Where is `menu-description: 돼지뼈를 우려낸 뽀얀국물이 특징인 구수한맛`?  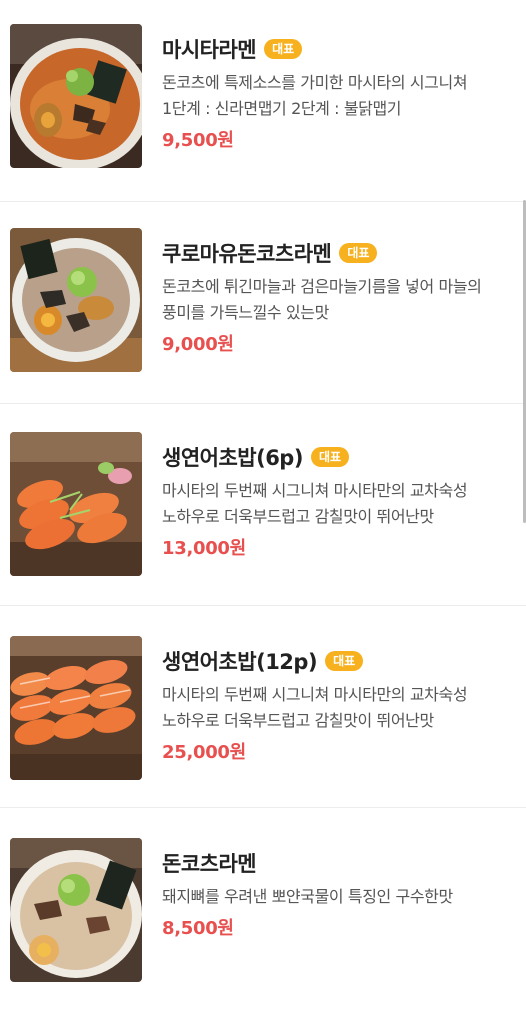
menu-description: 돼지뼈를 우려낸 뽀얀국물이 특징인 구수한맛 is located at coordinates (307, 896).